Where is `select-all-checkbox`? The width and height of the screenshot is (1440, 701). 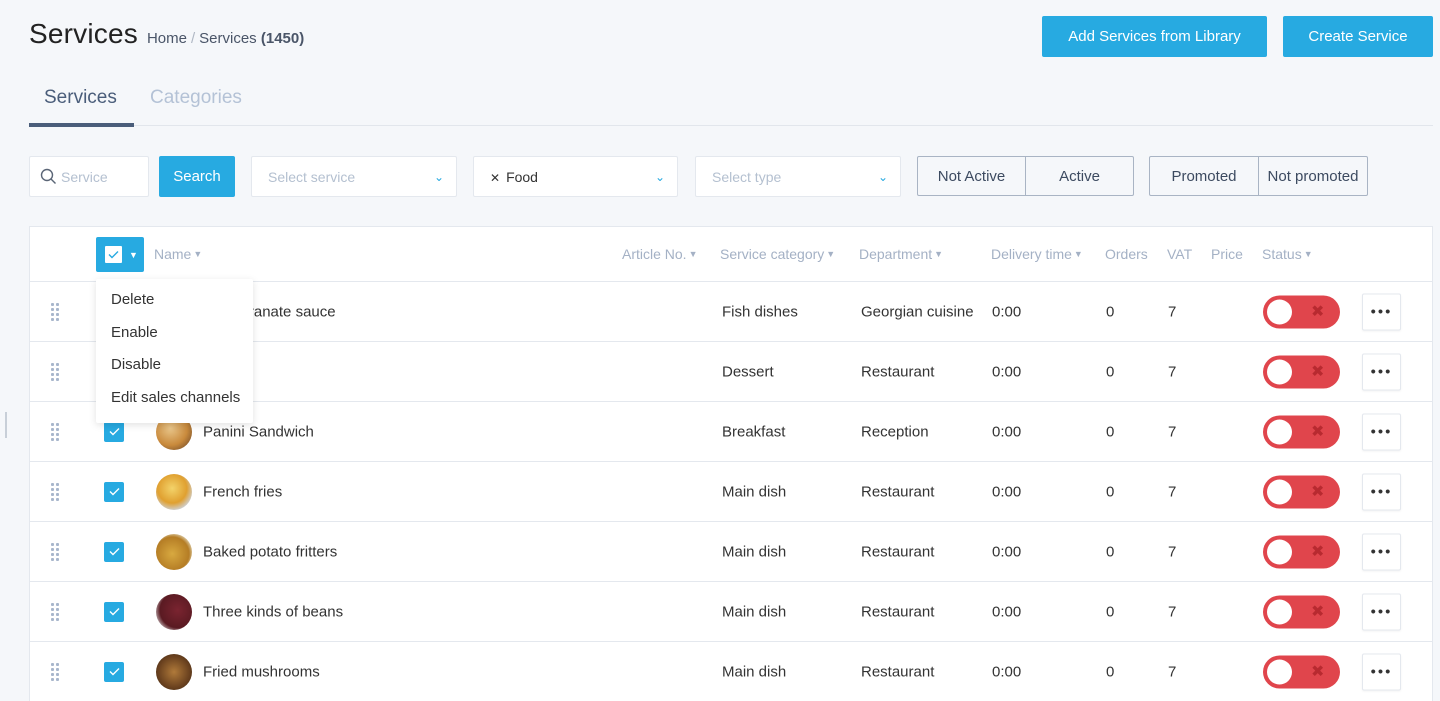 select-all-checkbox is located at coordinates (113, 254).